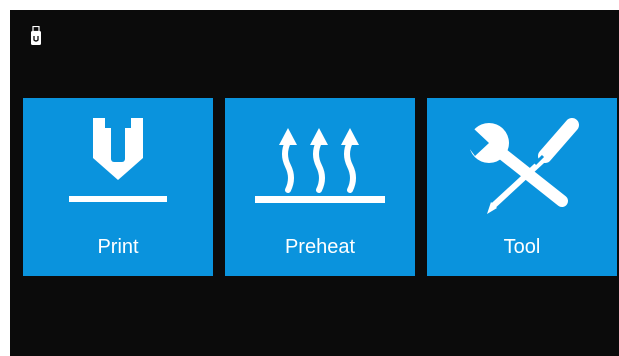 The image size is (619, 356). I want to click on preheat-label: Preheat, so click(320, 247).